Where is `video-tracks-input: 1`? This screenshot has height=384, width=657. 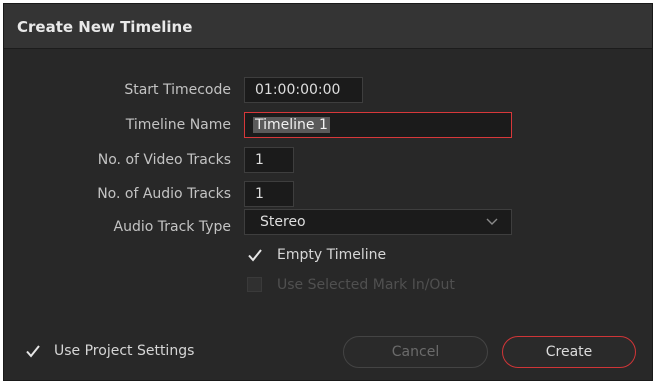 video-tracks-input: 1 is located at coordinates (269, 160).